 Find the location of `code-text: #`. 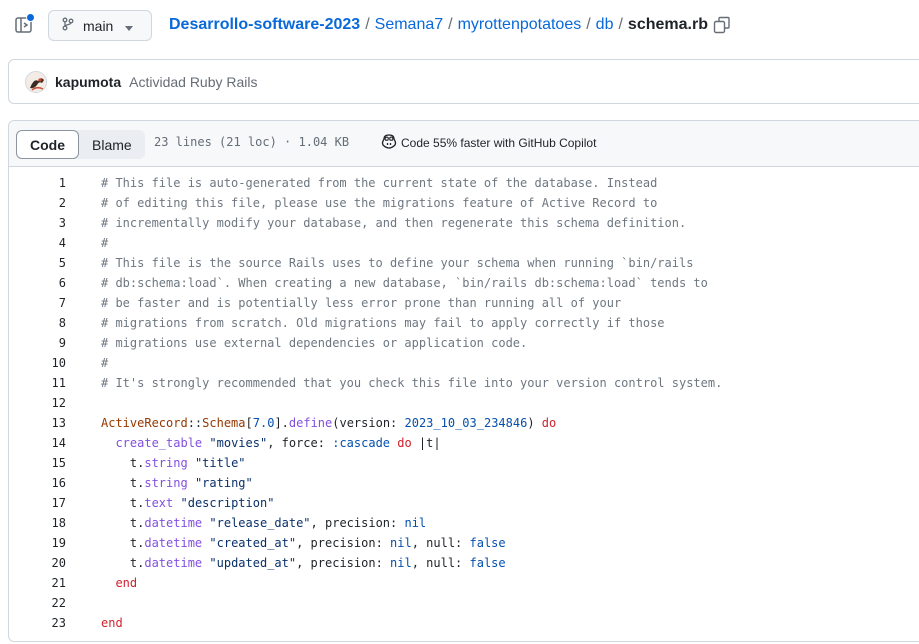

code-text: # is located at coordinates (104, 363).